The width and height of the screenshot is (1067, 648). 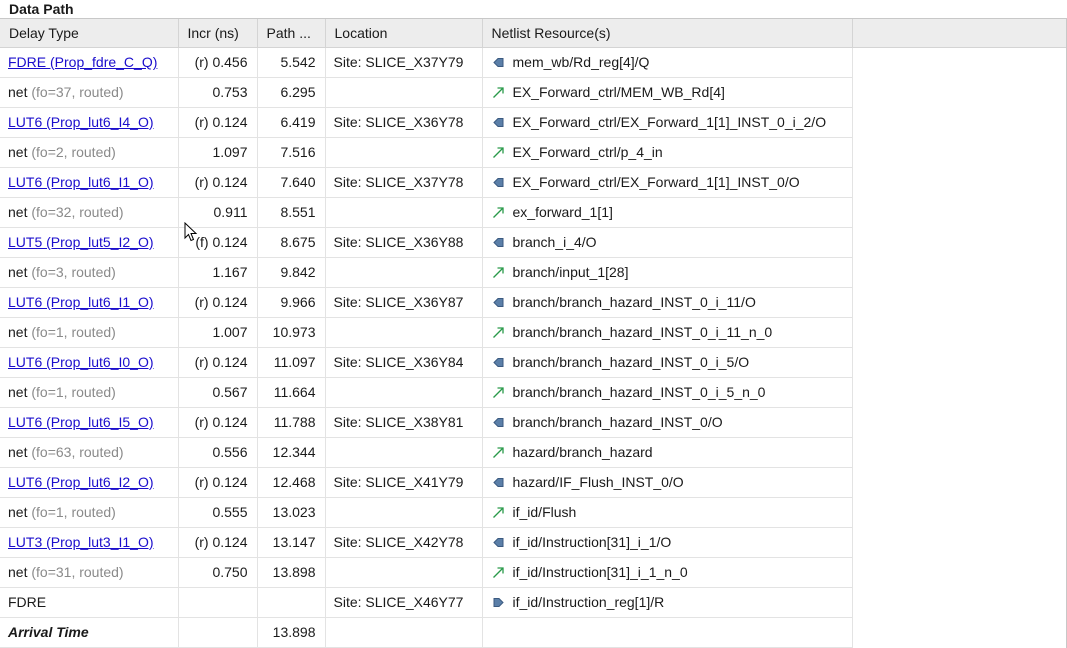 What do you see at coordinates (218, 62) in the screenshot?
I see `incr-cell: (r) 0.456` at bounding box center [218, 62].